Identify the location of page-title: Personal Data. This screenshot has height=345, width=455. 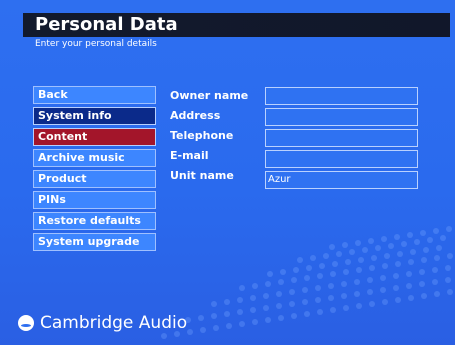
(106, 24).